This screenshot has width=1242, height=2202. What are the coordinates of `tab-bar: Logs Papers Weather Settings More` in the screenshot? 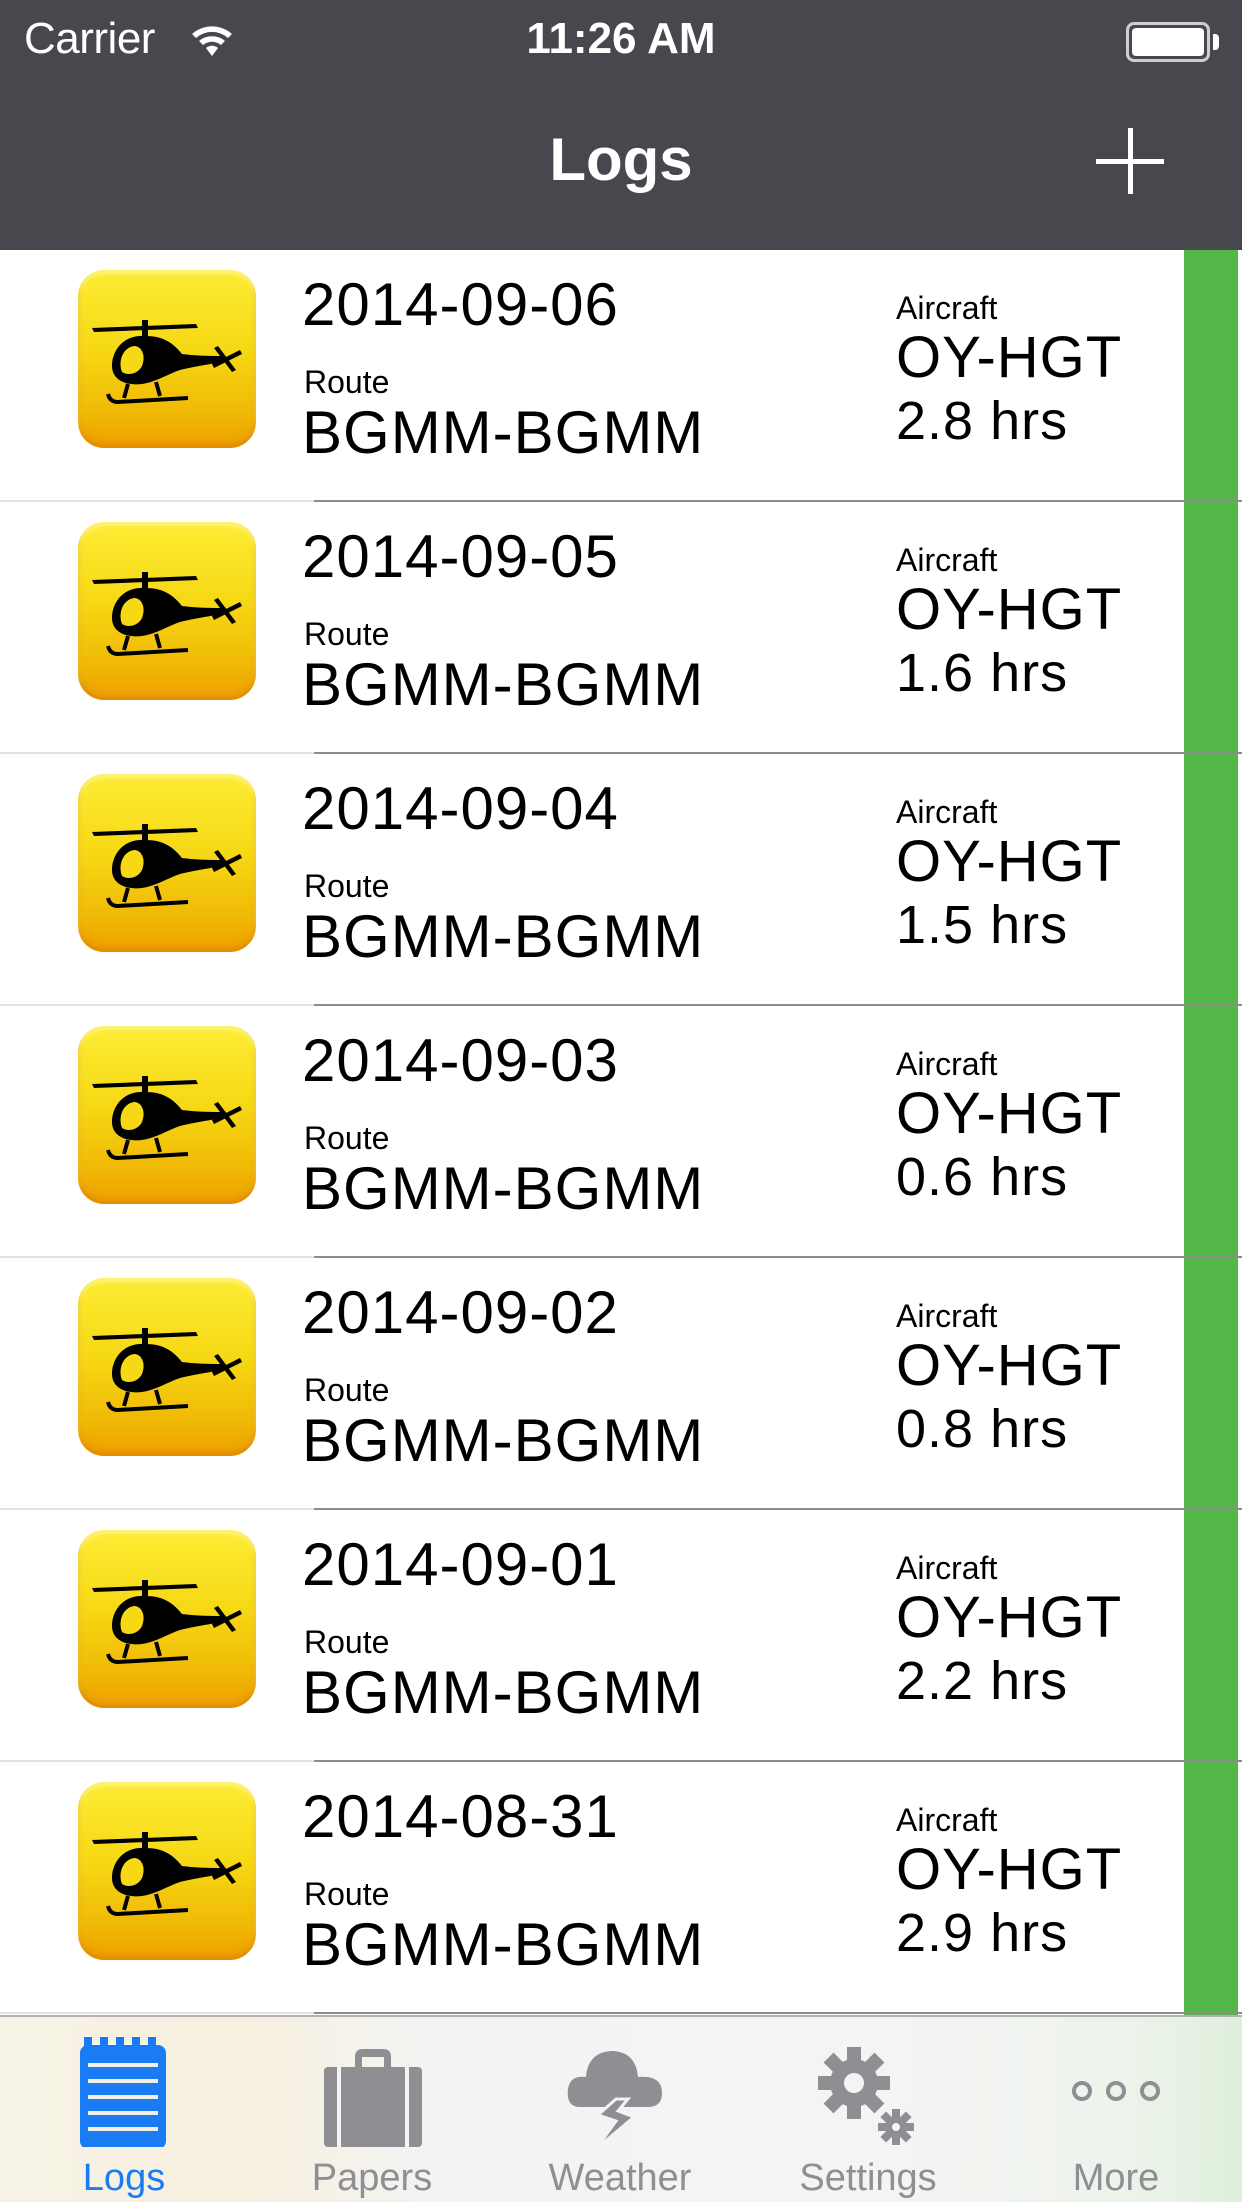 It's located at (621, 2108).